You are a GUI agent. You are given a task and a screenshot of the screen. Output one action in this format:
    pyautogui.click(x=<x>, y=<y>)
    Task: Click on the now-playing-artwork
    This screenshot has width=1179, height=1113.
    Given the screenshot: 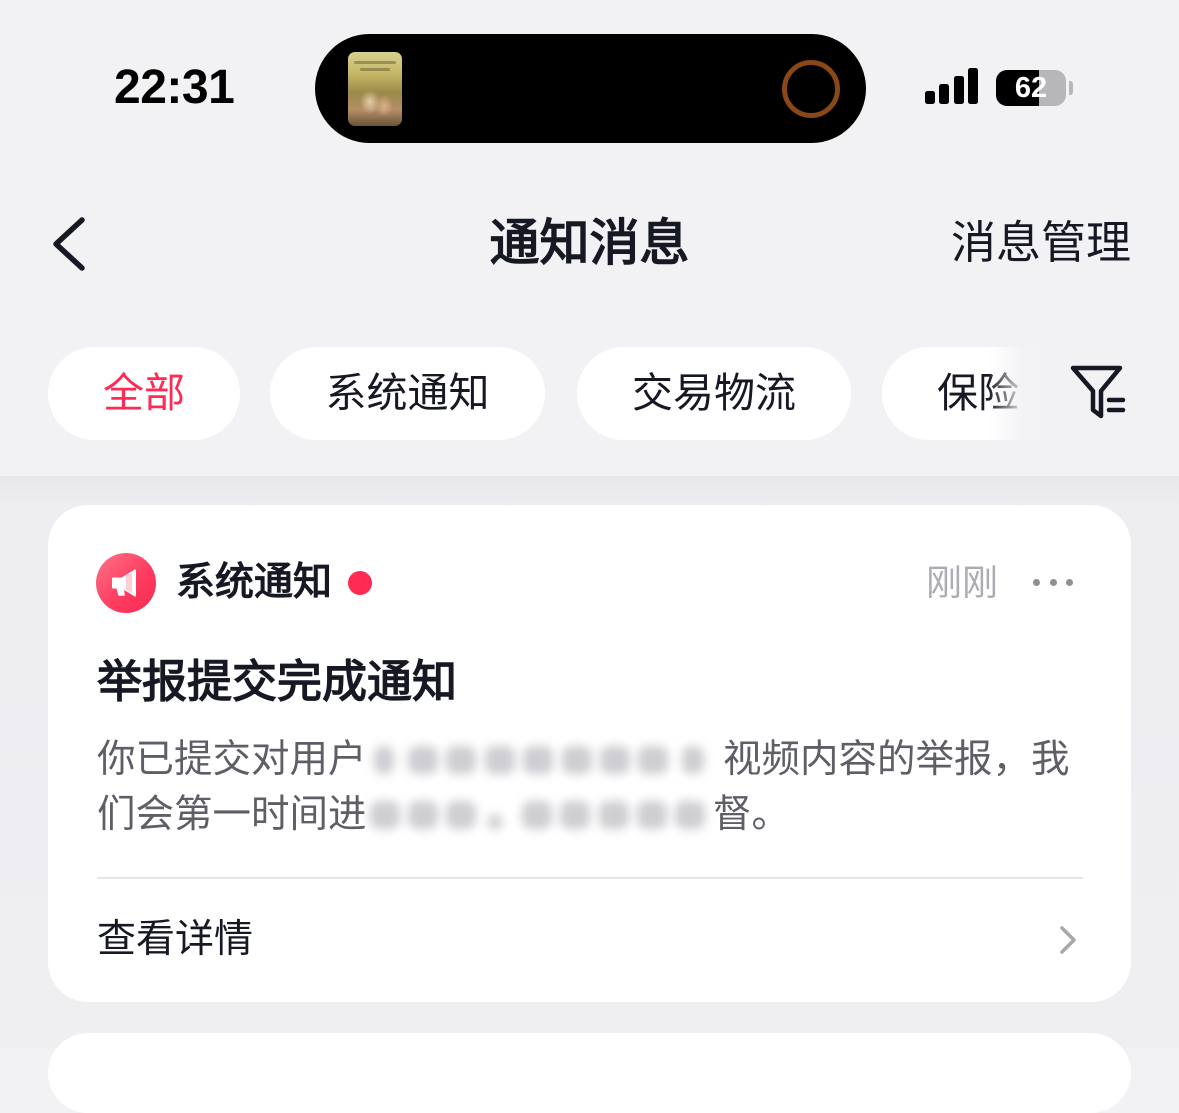 What is the action you would take?
    pyautogui.click(x=375, y=89)
    